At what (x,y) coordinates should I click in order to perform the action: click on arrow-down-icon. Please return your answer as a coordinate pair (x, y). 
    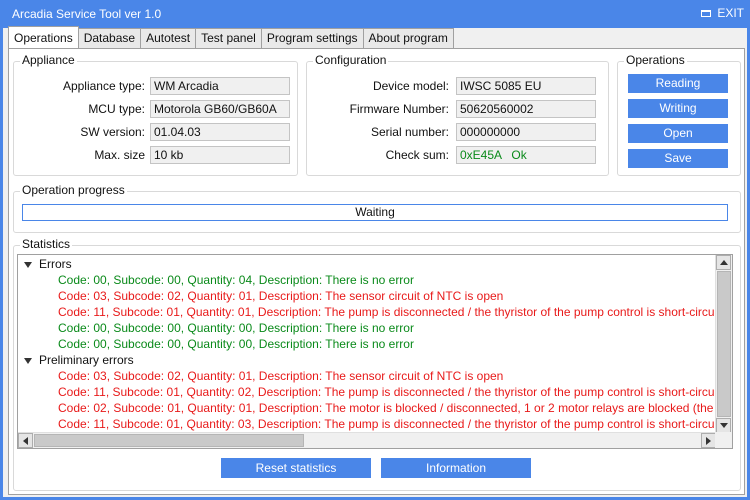
    Looking at the image, I should click on (723, 425).